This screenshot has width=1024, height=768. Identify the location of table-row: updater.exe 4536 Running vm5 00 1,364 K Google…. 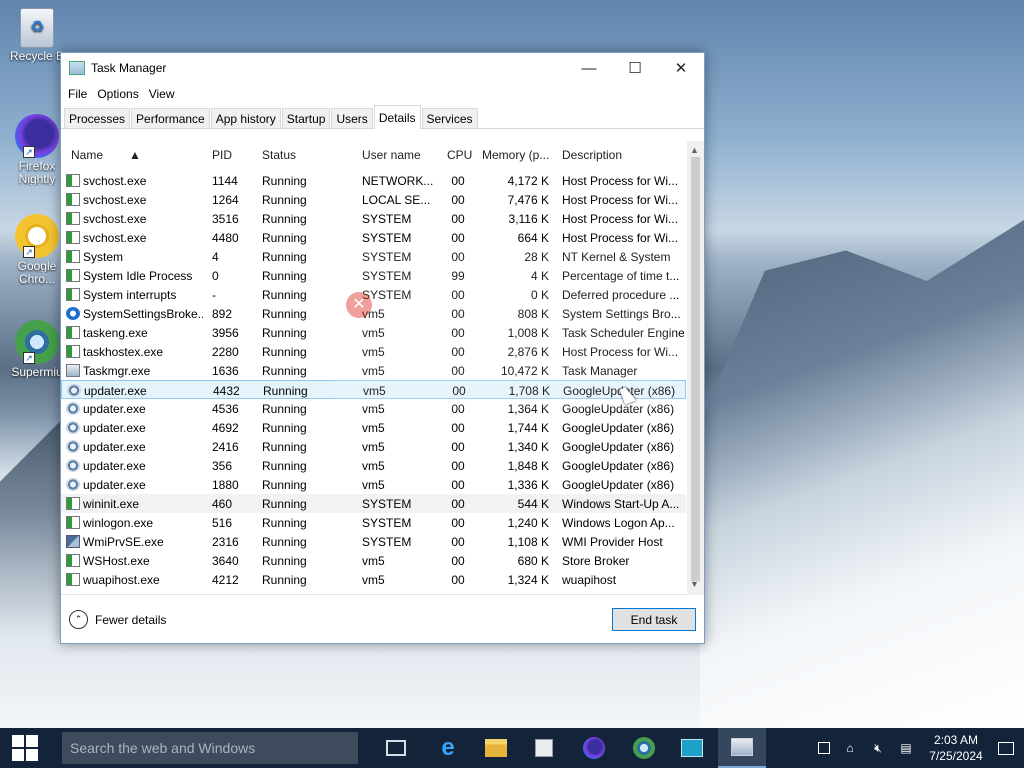
(373, 408).